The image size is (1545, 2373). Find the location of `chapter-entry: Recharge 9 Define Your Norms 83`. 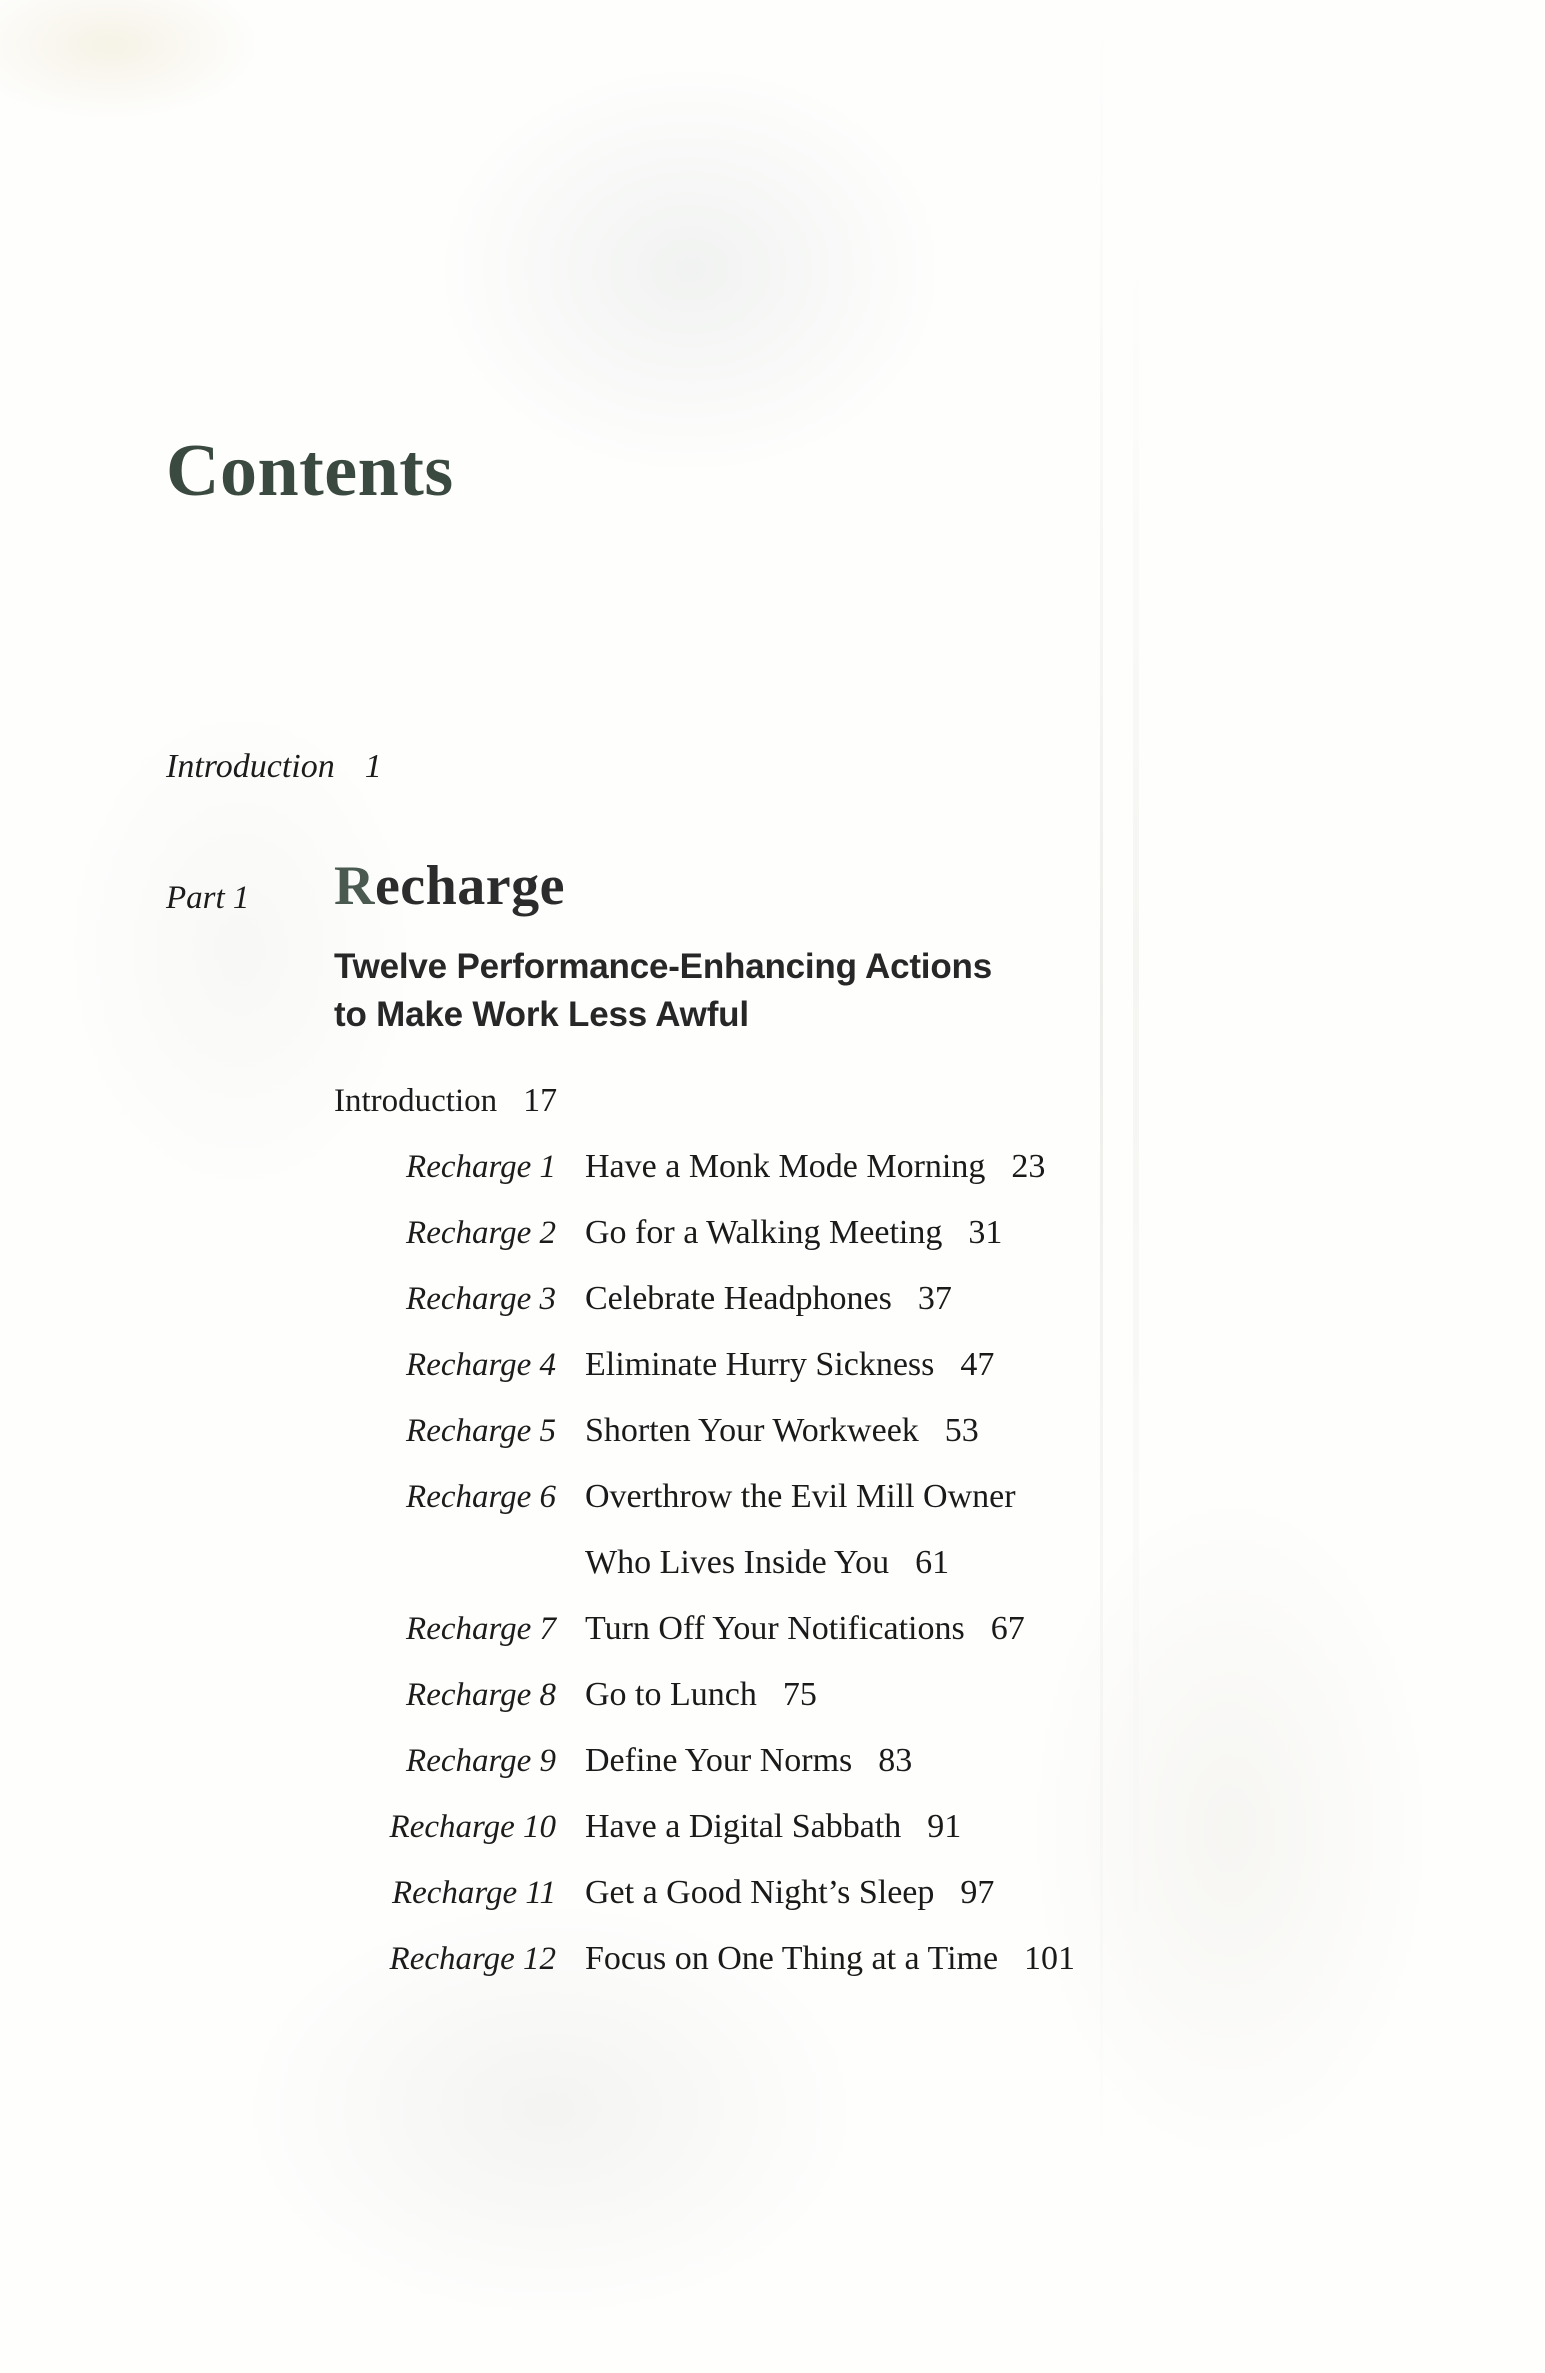

chapter-entry: Recharge 9 Define Your Norms 83 is located at coordinates (772, 1771).